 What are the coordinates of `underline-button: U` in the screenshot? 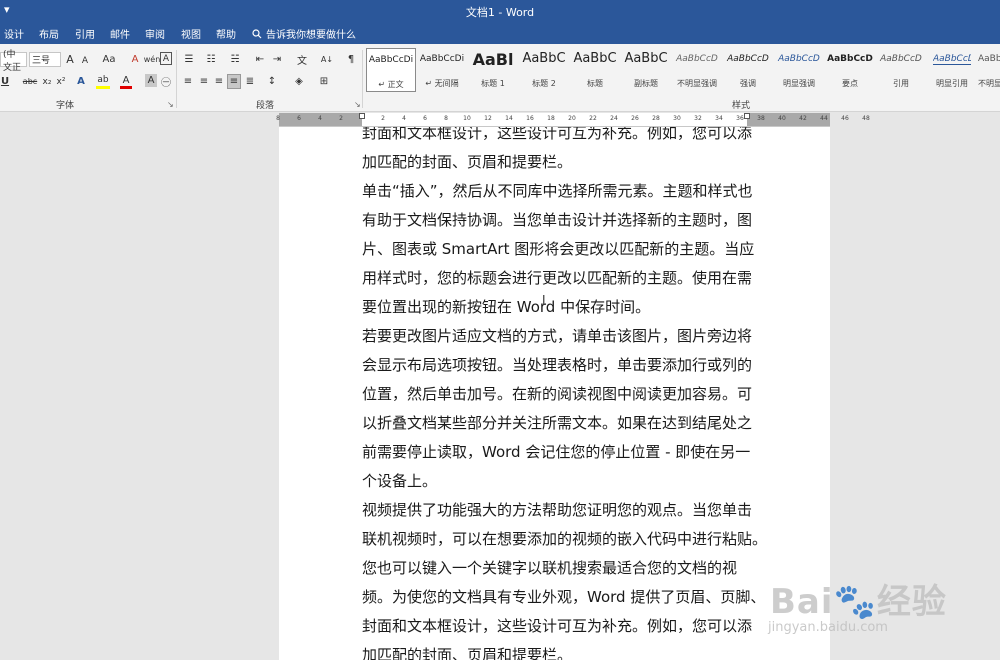 It's located at (5, 81).